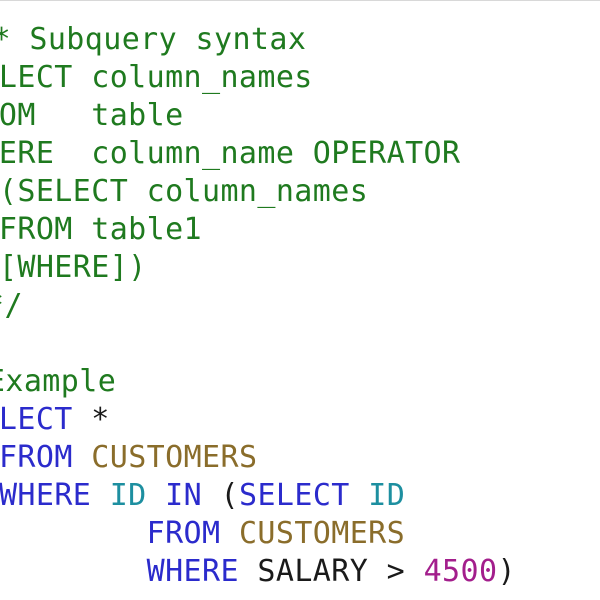 Image resolution: width=600 pixels, height=600 pixels. Describe the element at coordinates (100, 419) in the screenshot. I see `star-operator: *` at that location.